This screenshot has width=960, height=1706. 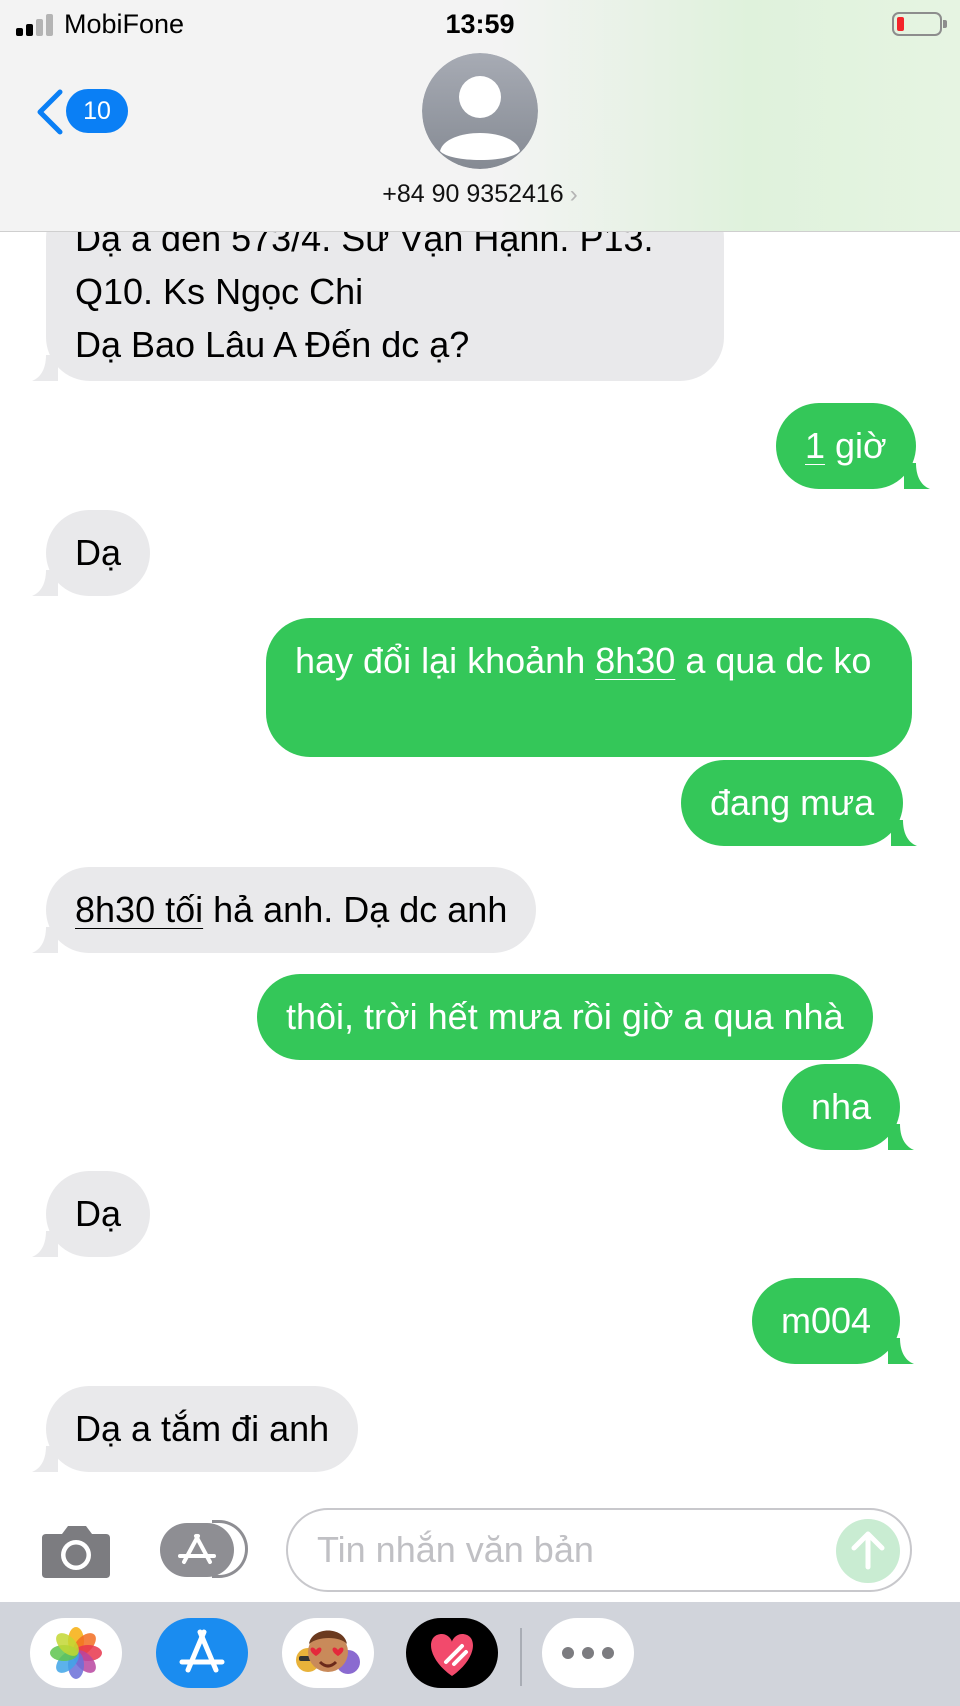 I want to click on memoji-icon, so click(x=328, y=1652).